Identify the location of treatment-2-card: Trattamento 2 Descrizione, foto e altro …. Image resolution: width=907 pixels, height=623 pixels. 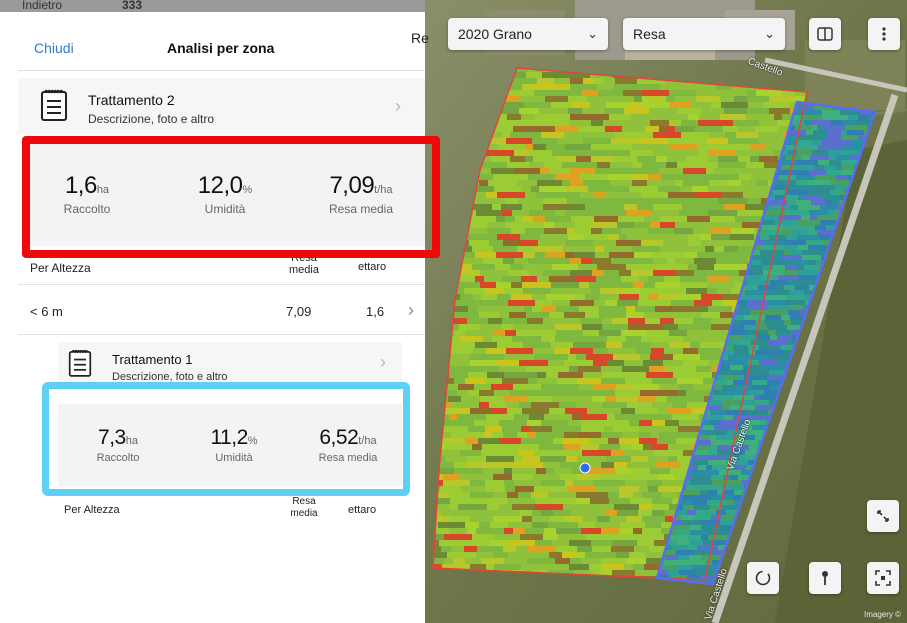
(221, 106).